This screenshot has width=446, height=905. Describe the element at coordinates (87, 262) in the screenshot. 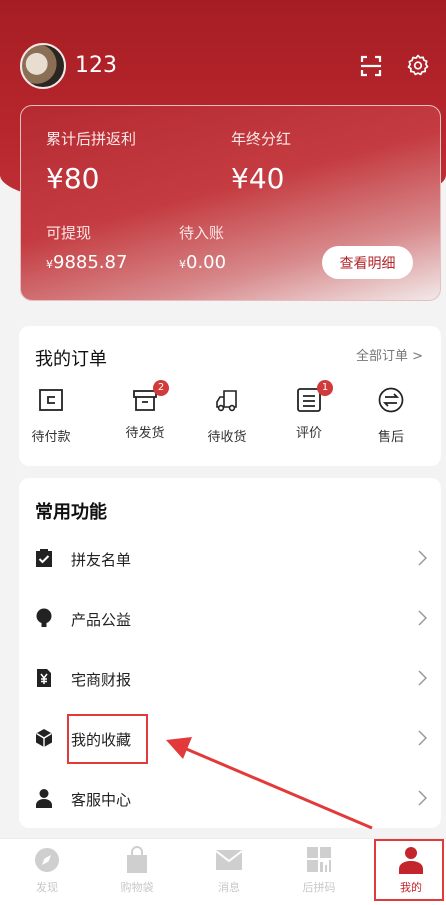

I see `withdrawable-value: ¥9885.87` at that location.